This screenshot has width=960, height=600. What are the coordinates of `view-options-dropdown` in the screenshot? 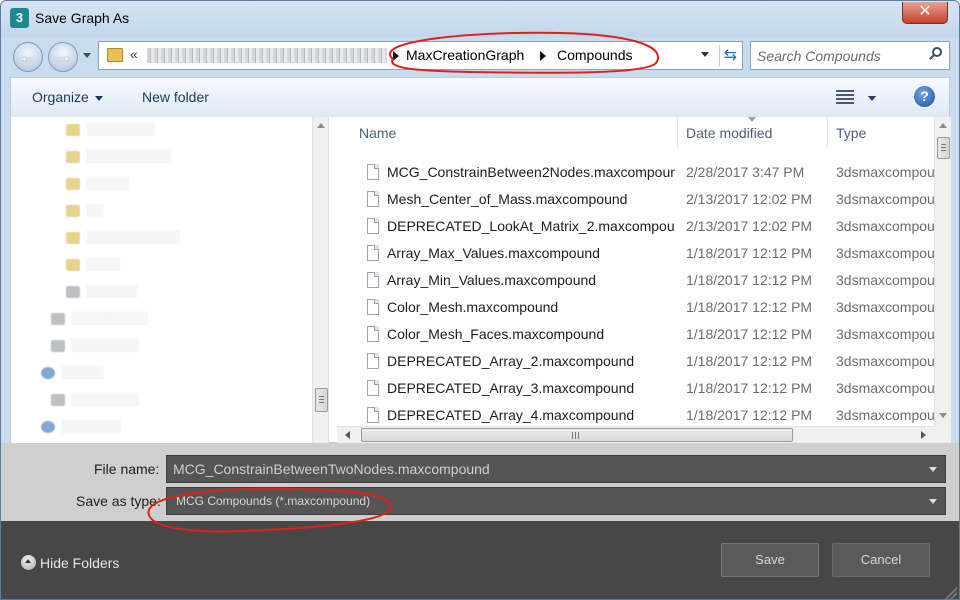 It's located at (872, 98).